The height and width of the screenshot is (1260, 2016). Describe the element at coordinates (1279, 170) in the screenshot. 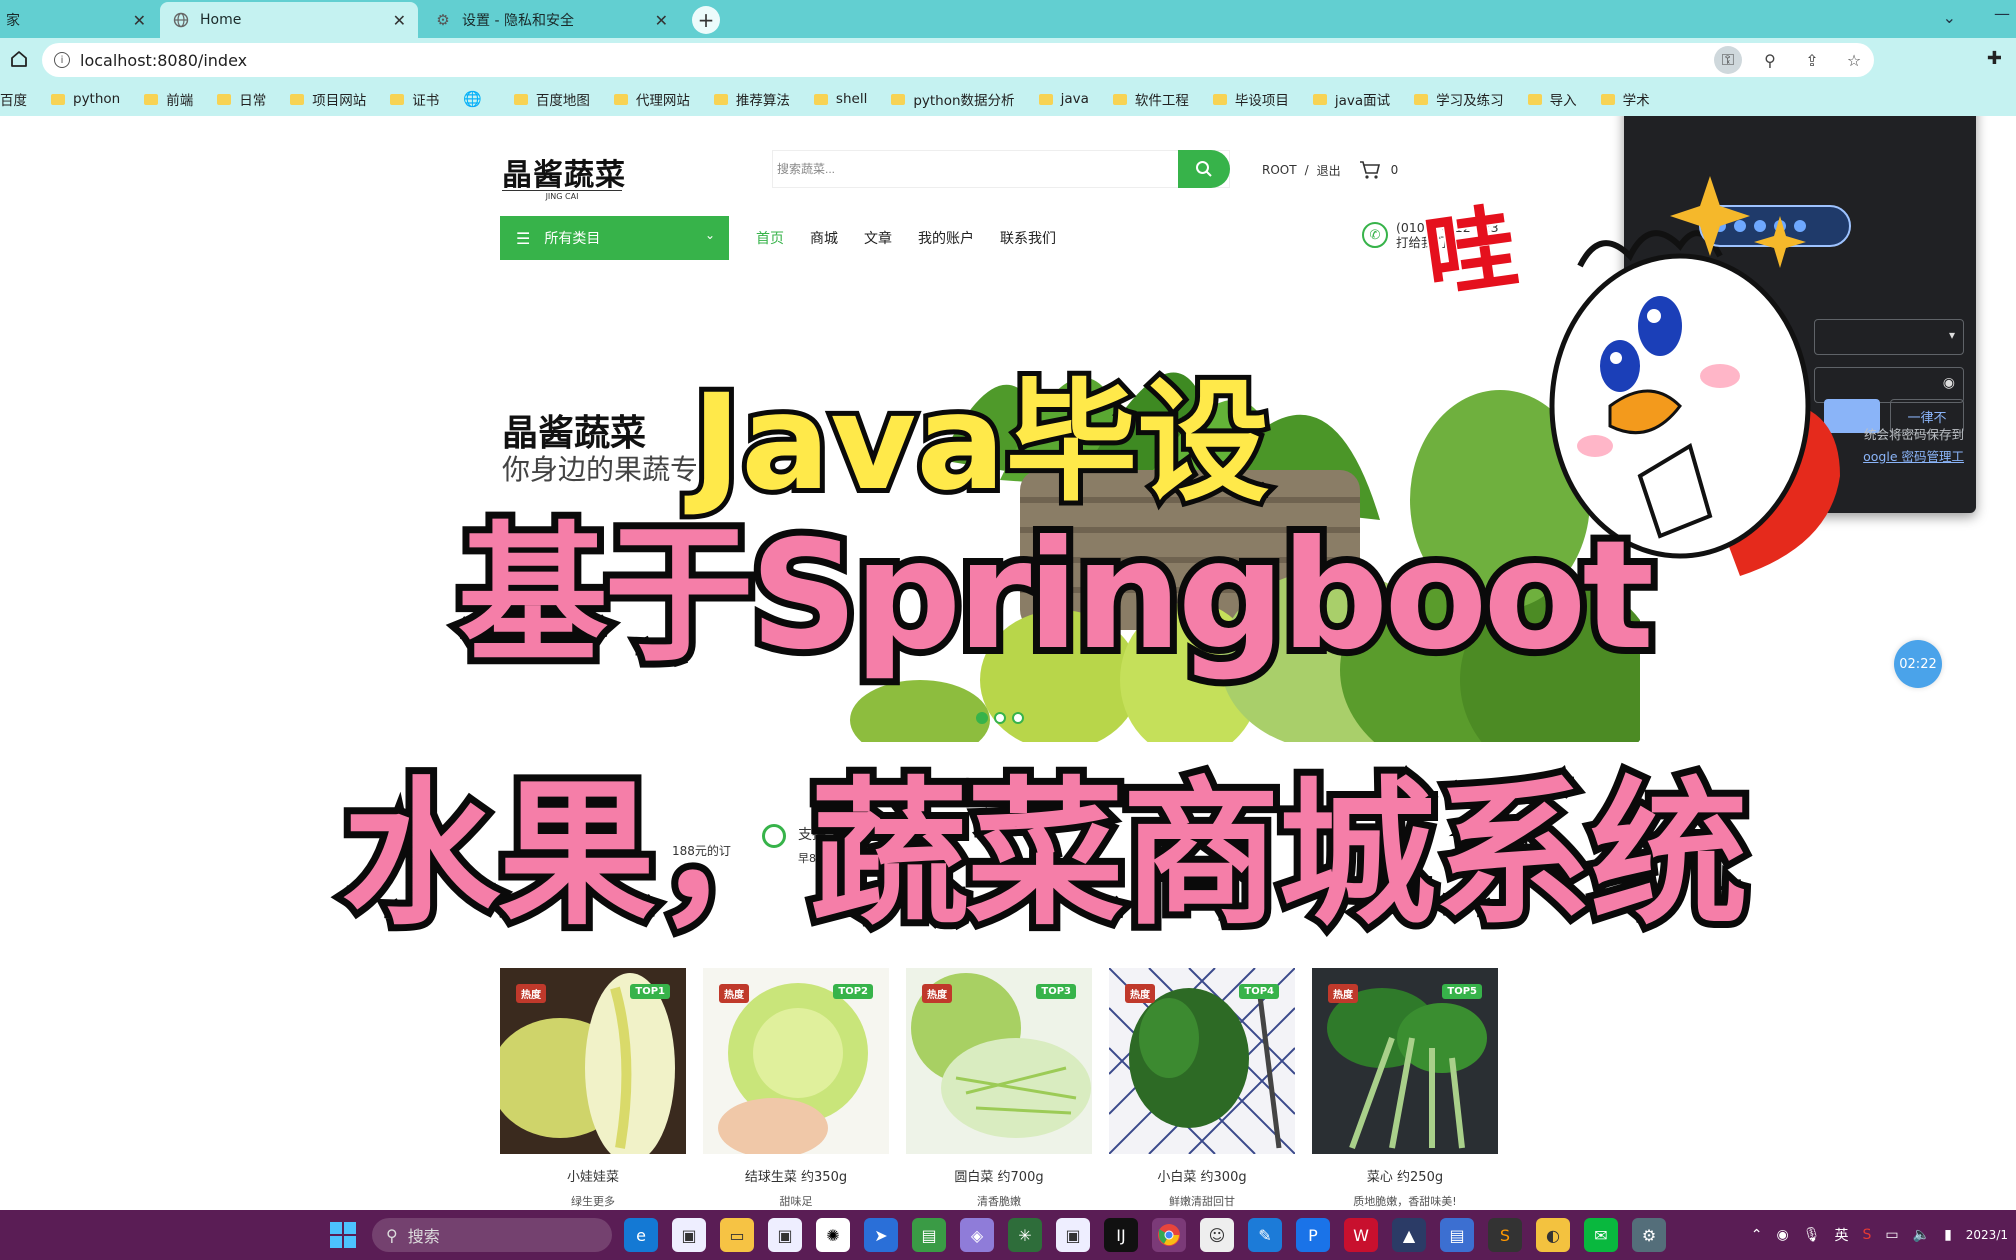

I see `user-link: ROOT` at that location.